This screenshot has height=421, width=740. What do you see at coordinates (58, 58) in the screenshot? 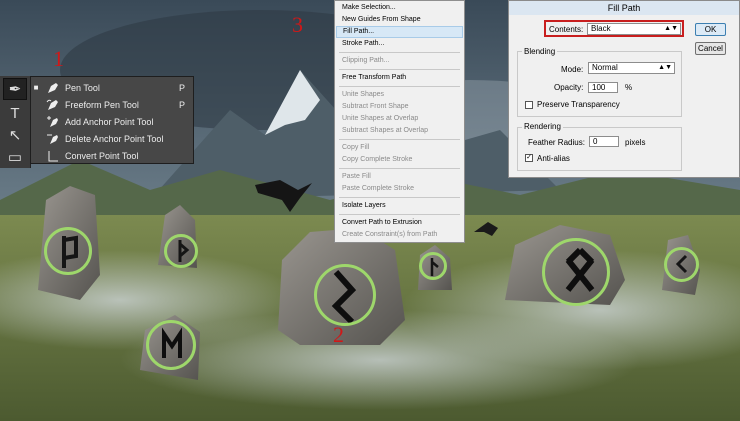
I see `step-callout-1: 1` at bounding box center [58, 58].